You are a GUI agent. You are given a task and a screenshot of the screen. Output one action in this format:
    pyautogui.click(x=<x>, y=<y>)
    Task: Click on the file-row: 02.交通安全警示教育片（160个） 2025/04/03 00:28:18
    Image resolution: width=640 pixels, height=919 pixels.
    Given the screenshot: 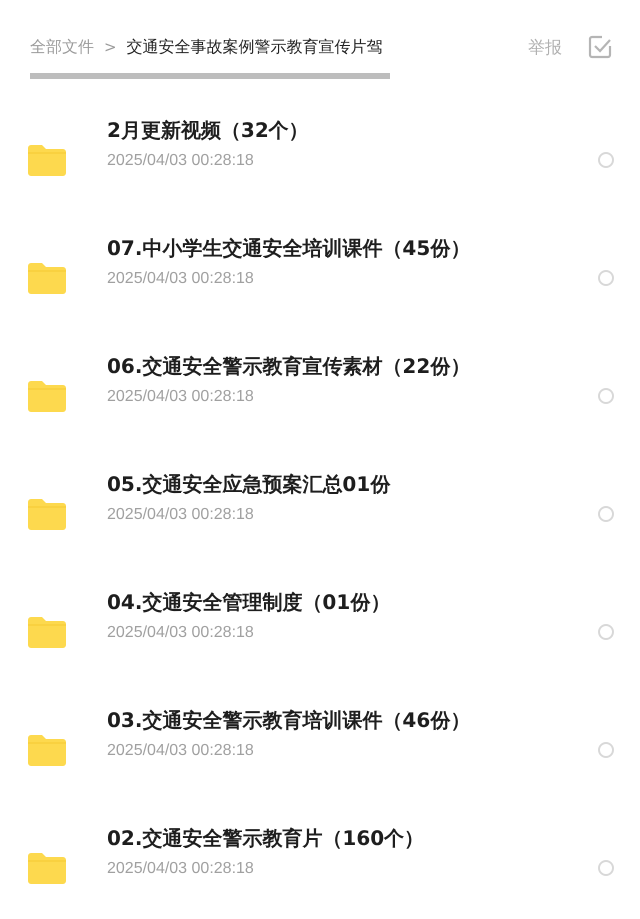 What is the action you would take?
    pyautogui.click(x=320, y=864)
    